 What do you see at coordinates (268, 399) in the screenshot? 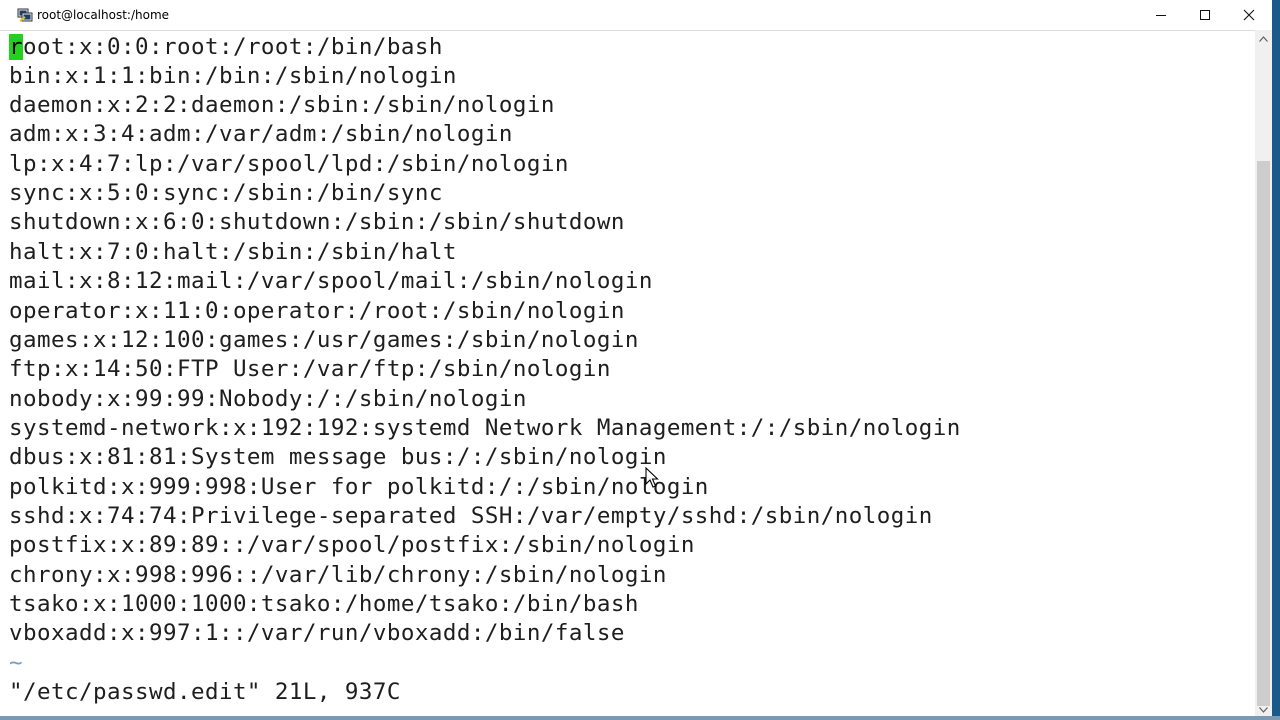
I see `terminal-line: nobody:x:99:99:Nobody:/:/sbin/nologin` at bounding box center [268, 399].